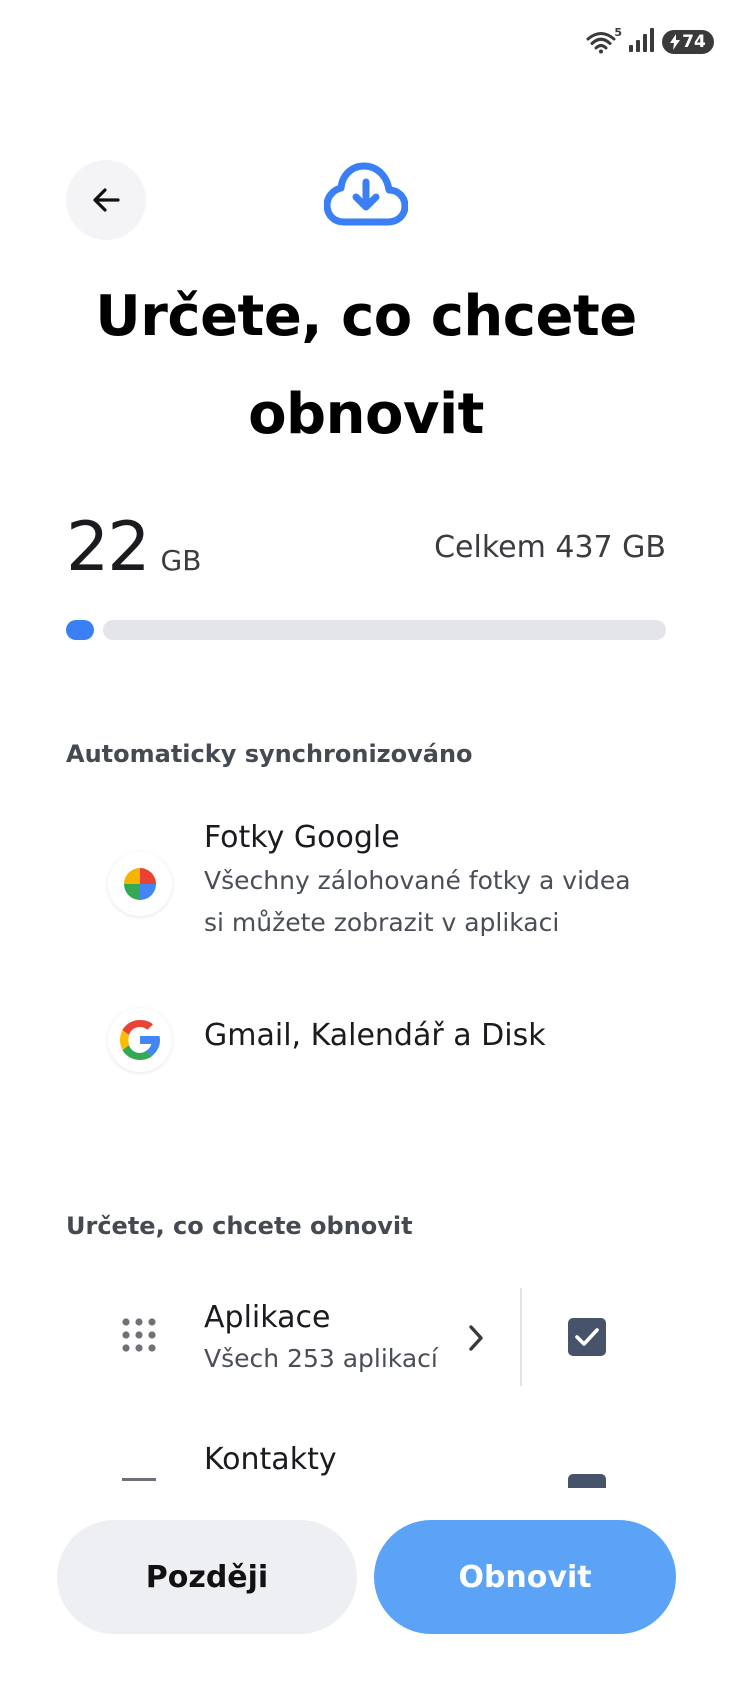  What do you see at coordinates (80, 630) in the screenshot?
I see `storage-progress-fill` at bounding box center [80, 630].